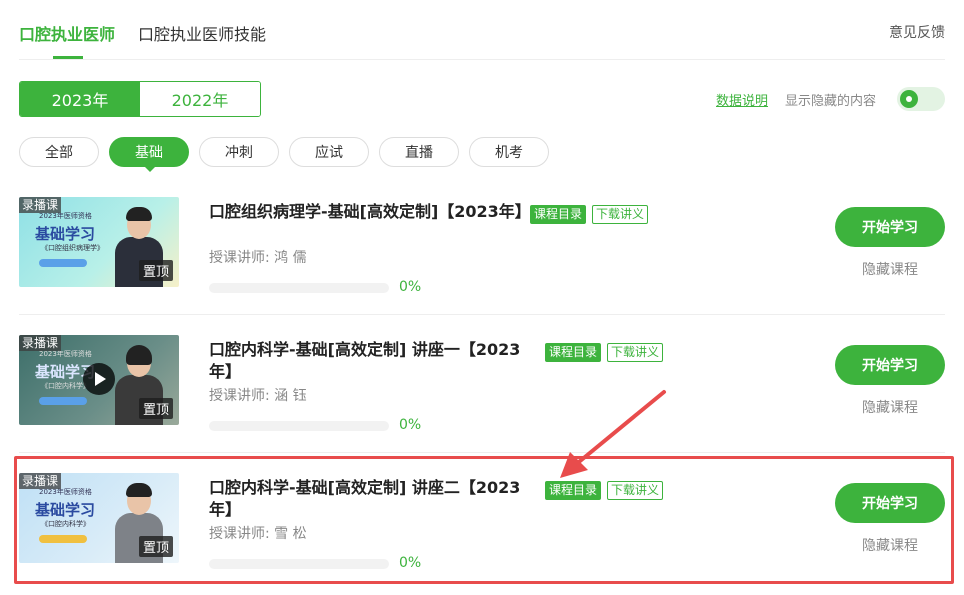 This screenshot has height=595, width=964. What do you see at coordinates (202, 33) in the screenshot?
I see `tab-oral-physician-skills: 口腔执业医师技能` at bounding box center [202, 33].